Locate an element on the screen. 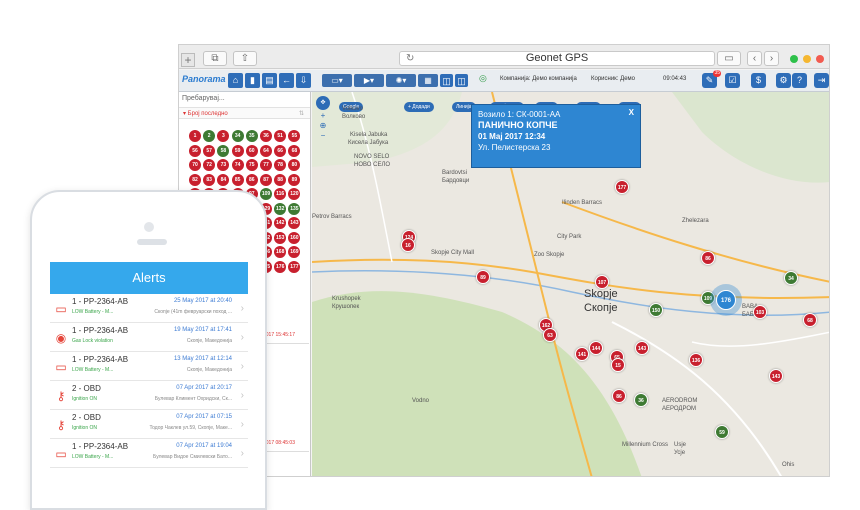 This screenshot has height=510, width=860. window-close-dot is located at coordinates (820, 59).